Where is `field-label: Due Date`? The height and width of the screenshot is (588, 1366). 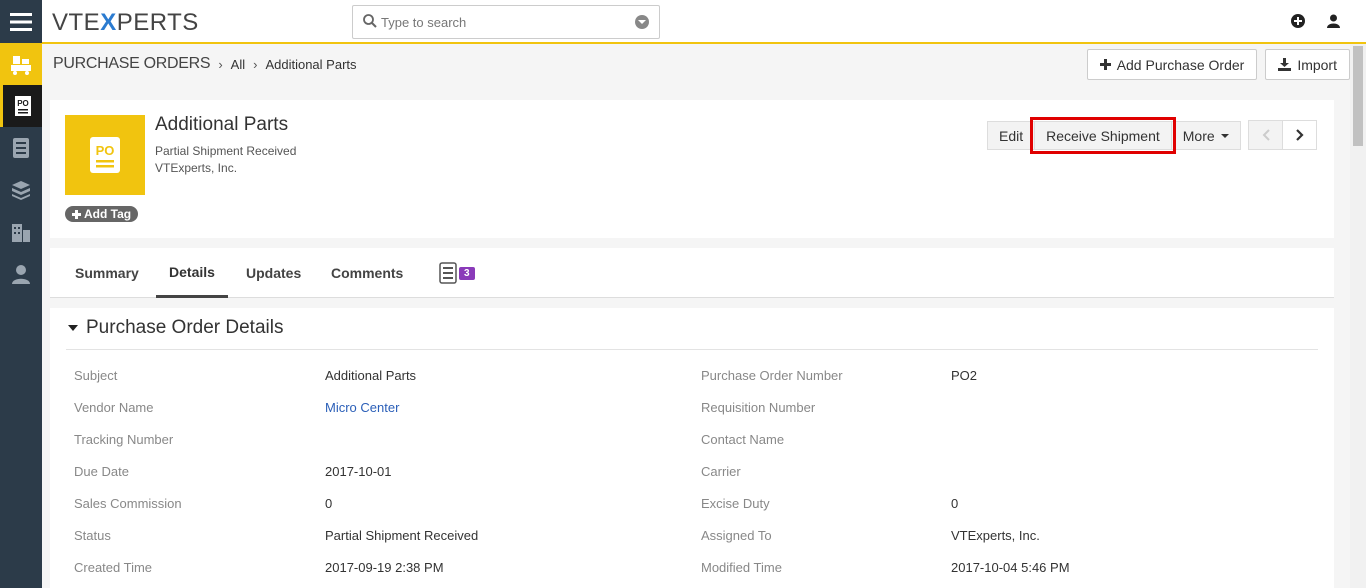
field-label: Due Date is located at coordinates (101, 471).